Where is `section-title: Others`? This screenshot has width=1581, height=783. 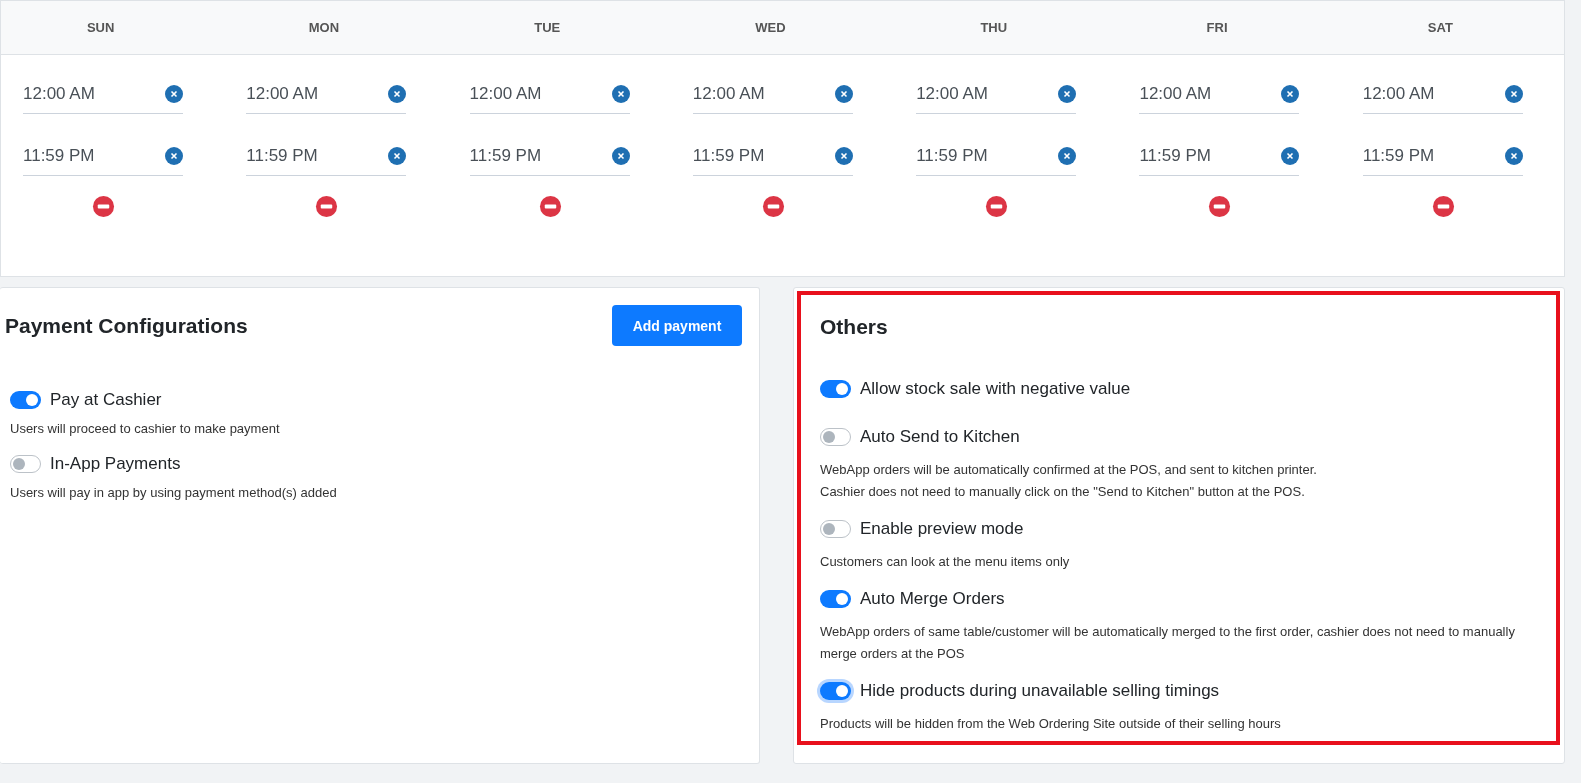
section-title: Others is located at coordinates (854, 327).